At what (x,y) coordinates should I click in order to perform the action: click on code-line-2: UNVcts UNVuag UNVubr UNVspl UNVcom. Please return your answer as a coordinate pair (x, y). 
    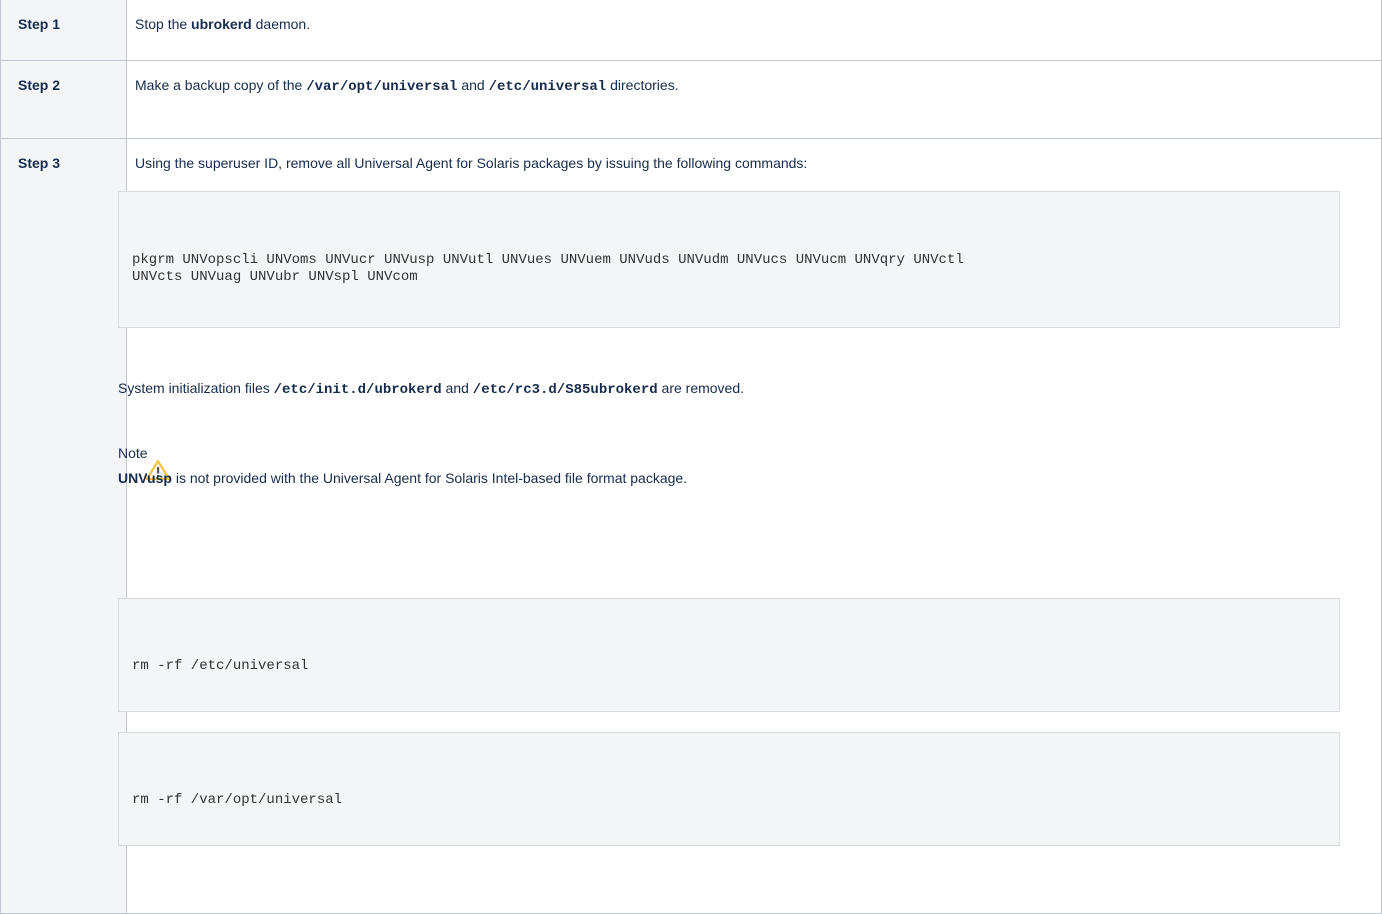
    Looking at the image, I should click on (275, 277).